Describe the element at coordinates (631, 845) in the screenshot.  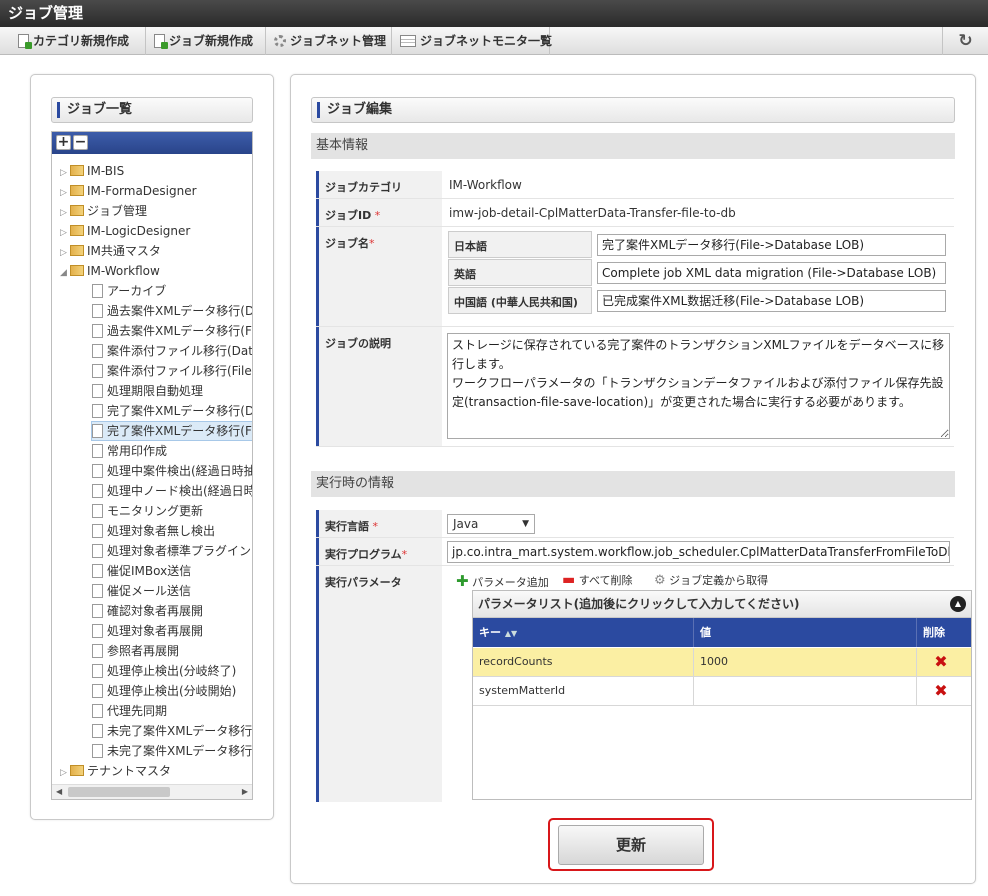
I see `update-button: 更新` at that location.